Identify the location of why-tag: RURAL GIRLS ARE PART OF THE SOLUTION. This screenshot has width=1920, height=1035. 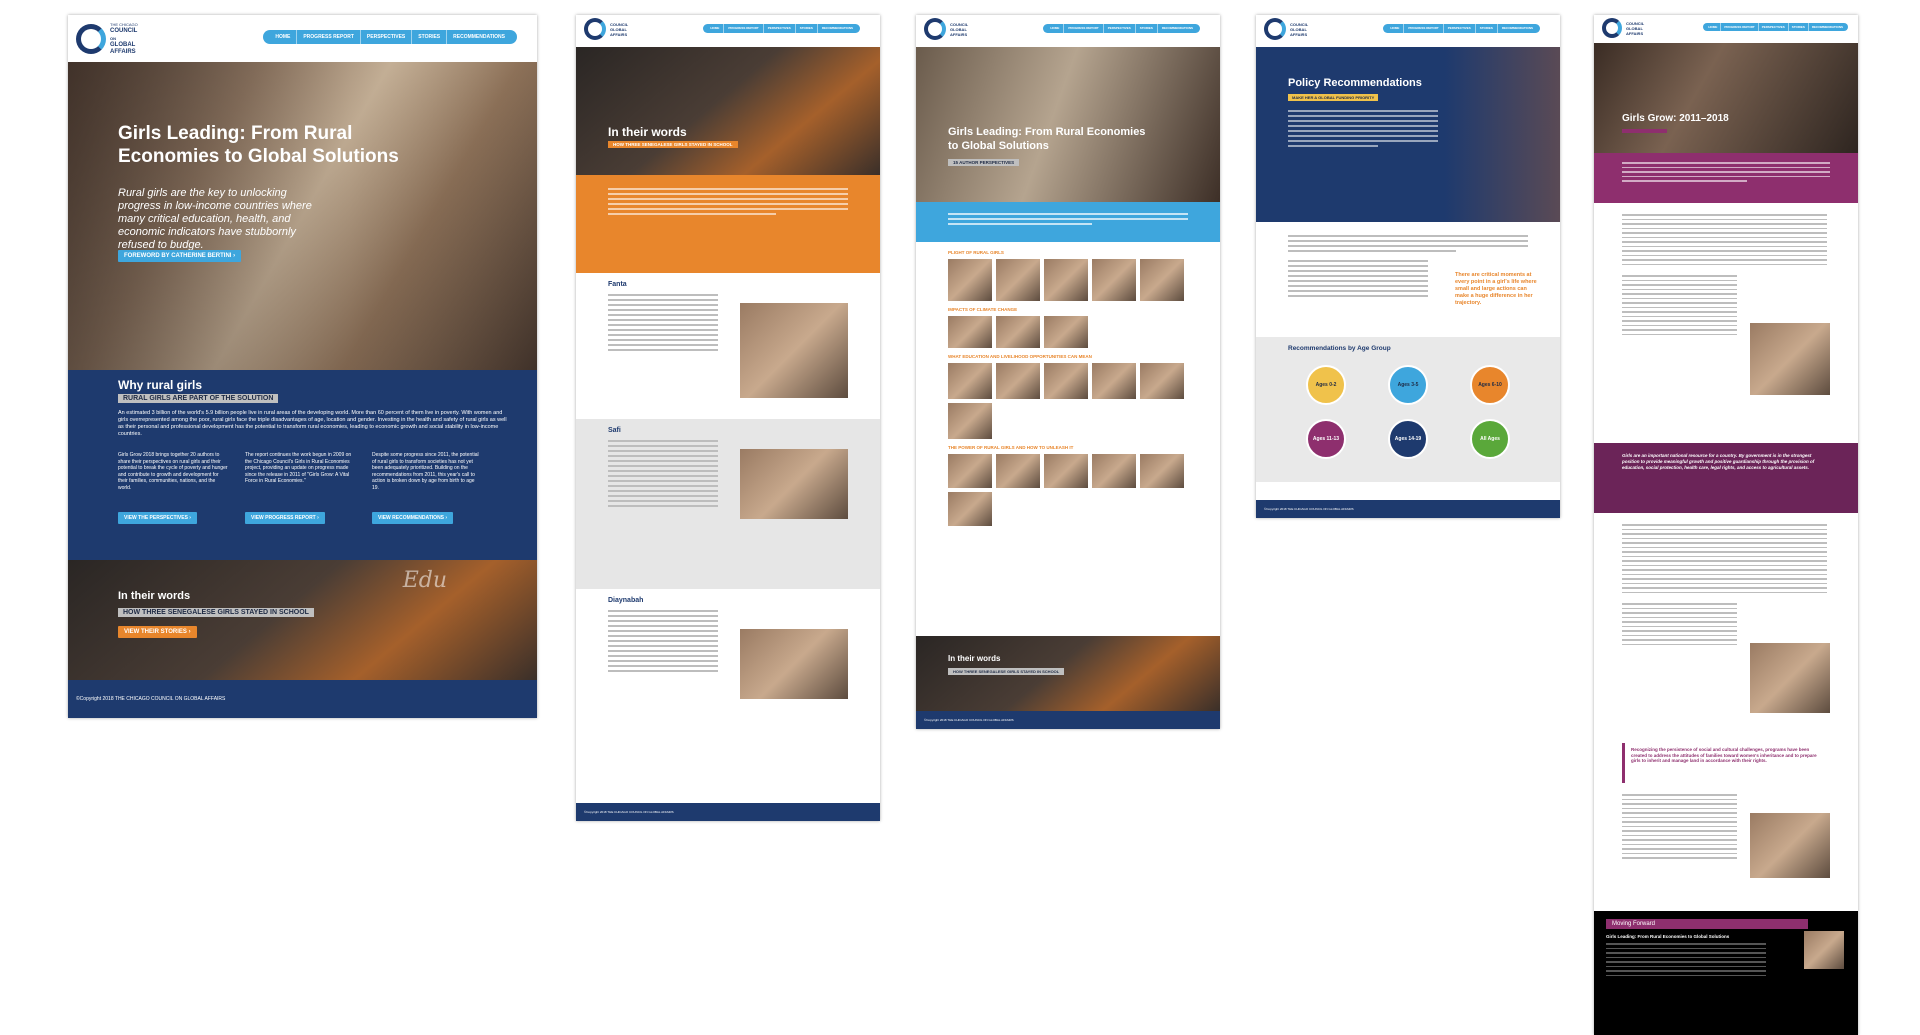
(198, 398).